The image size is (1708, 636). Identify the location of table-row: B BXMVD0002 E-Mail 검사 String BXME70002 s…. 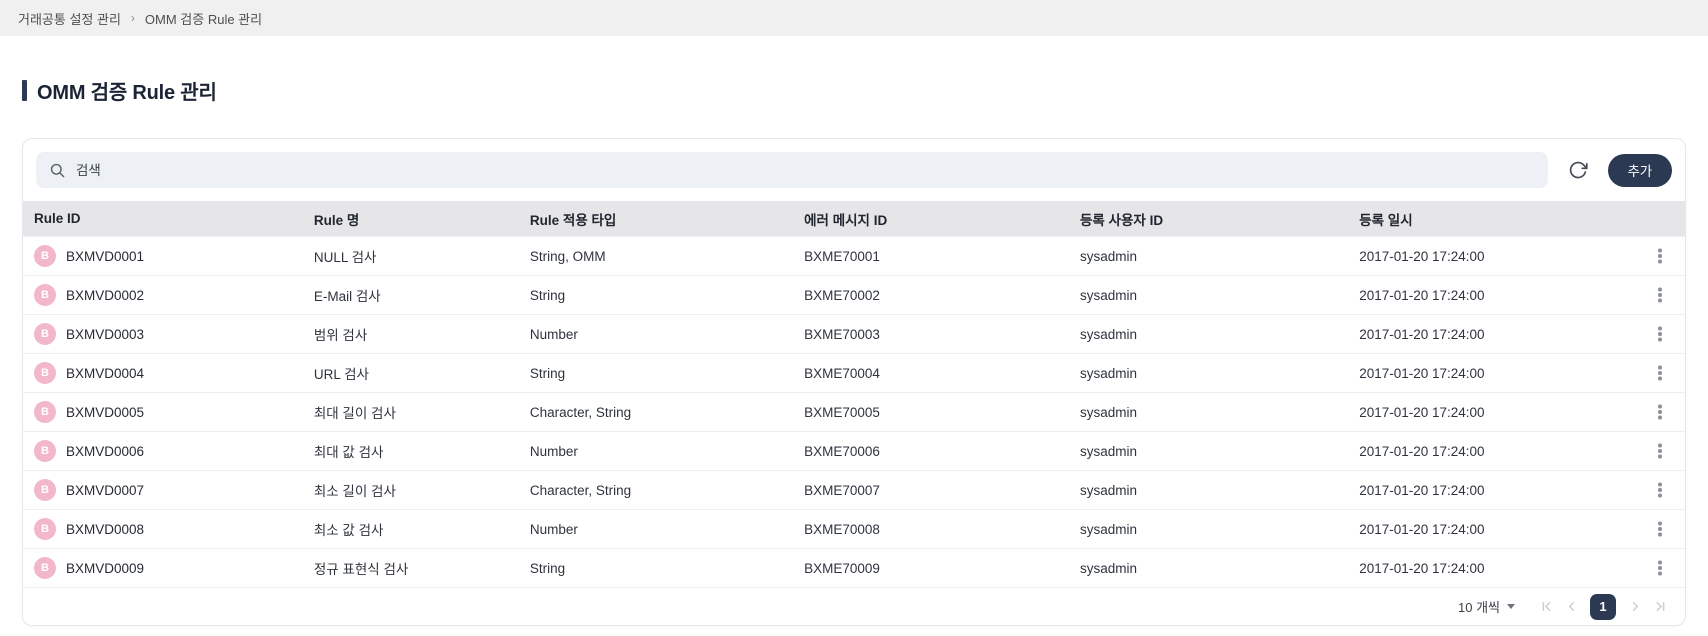
(854, 294).